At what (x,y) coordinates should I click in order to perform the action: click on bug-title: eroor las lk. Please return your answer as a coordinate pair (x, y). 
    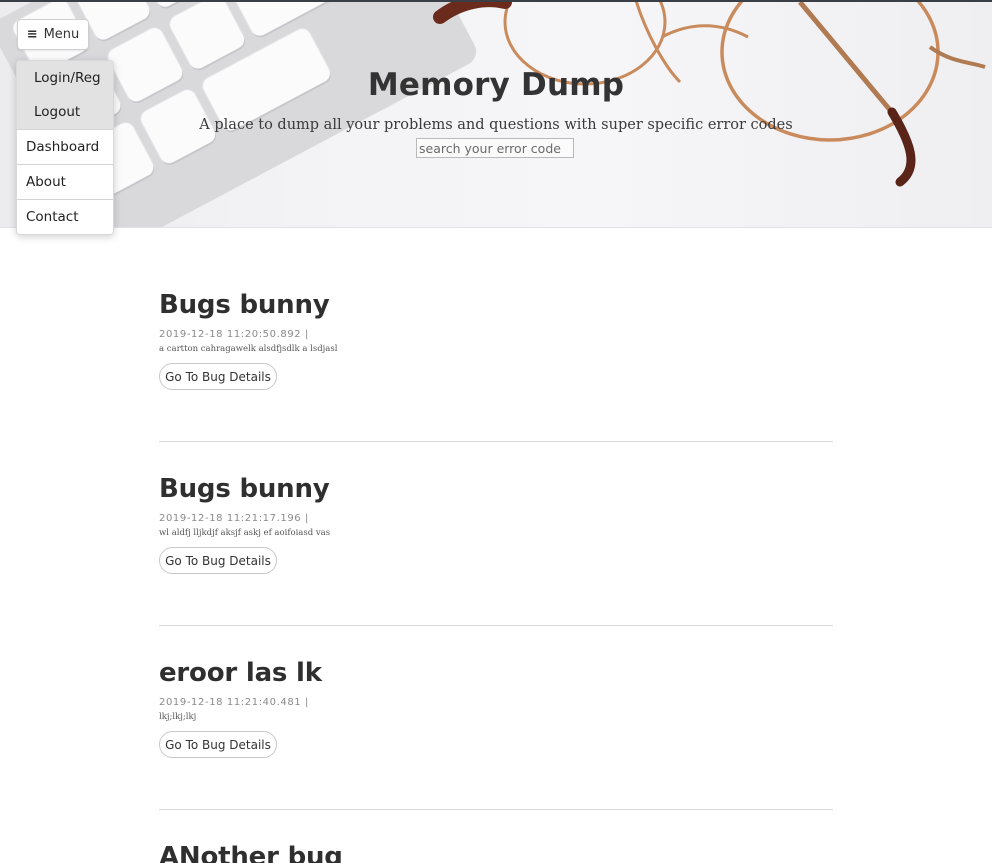
    Looking at the image, I should click on (240, 673).